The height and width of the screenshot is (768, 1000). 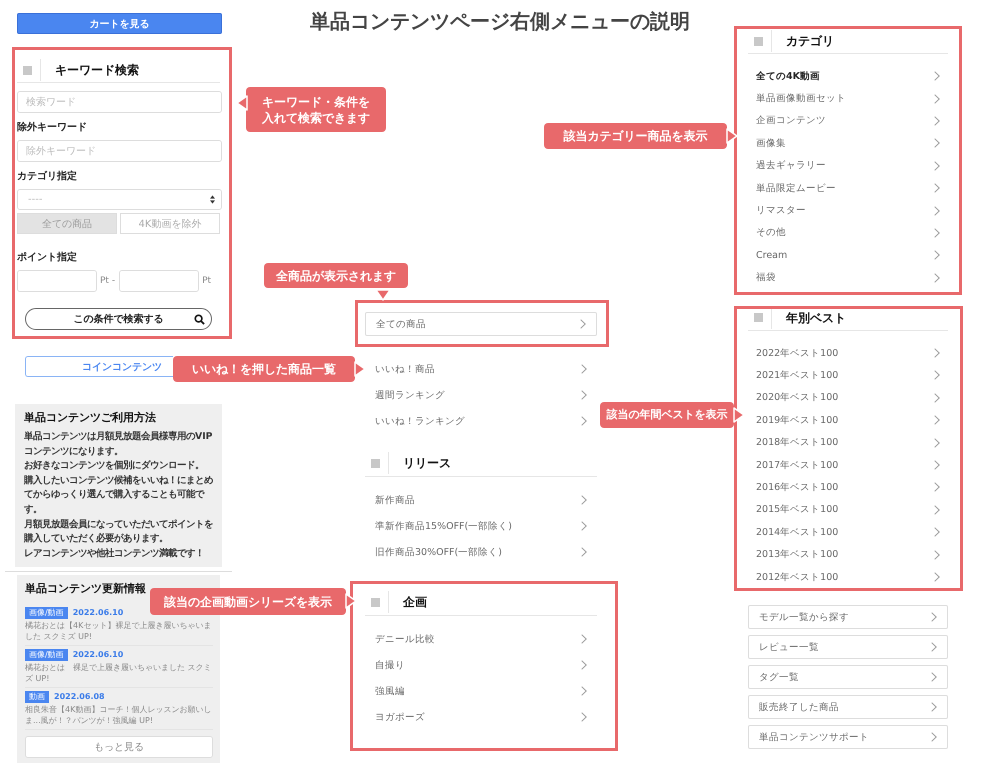 What do you see at coordinates (848, 577) in the screenshot?
I see `menu-link: 2012年ベスト100` at bounding box center [848, 577].